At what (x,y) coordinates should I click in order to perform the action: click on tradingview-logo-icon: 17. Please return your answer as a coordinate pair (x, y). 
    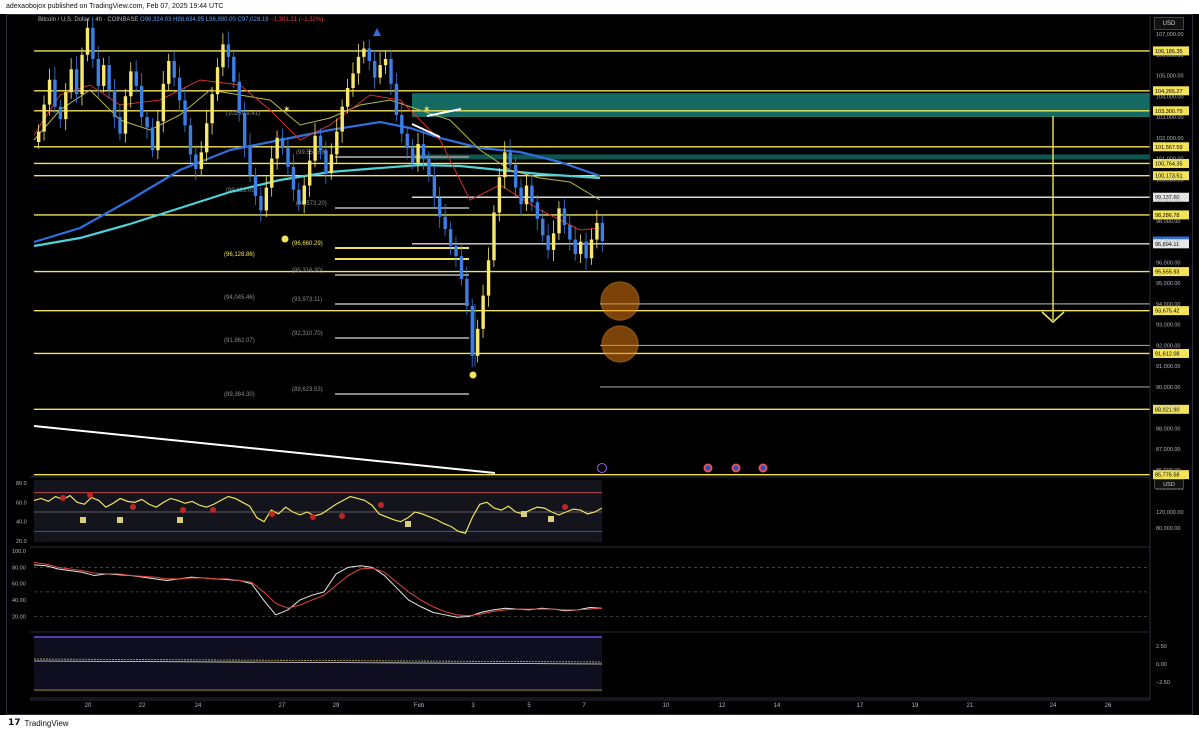
    Looking at the image, I should click on (14, 723).